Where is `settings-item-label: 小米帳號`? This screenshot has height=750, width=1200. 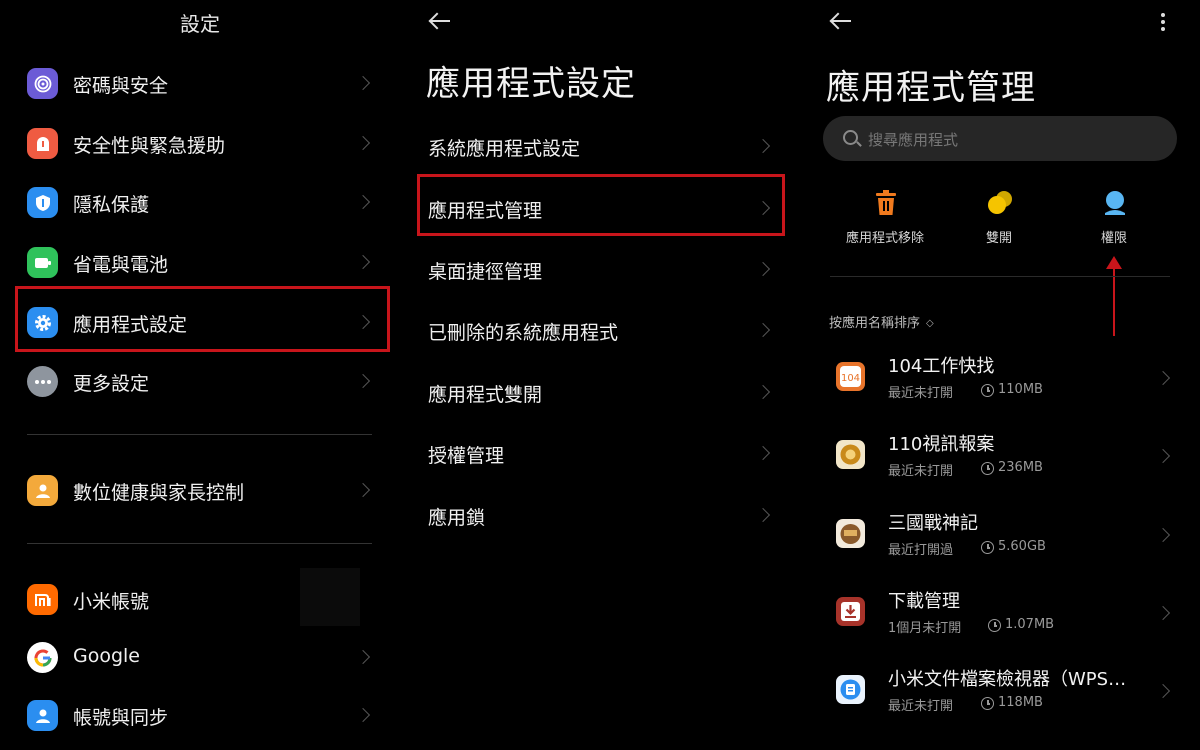
settings-item-label: 小米帳號 is located at coordinates (111, 602).